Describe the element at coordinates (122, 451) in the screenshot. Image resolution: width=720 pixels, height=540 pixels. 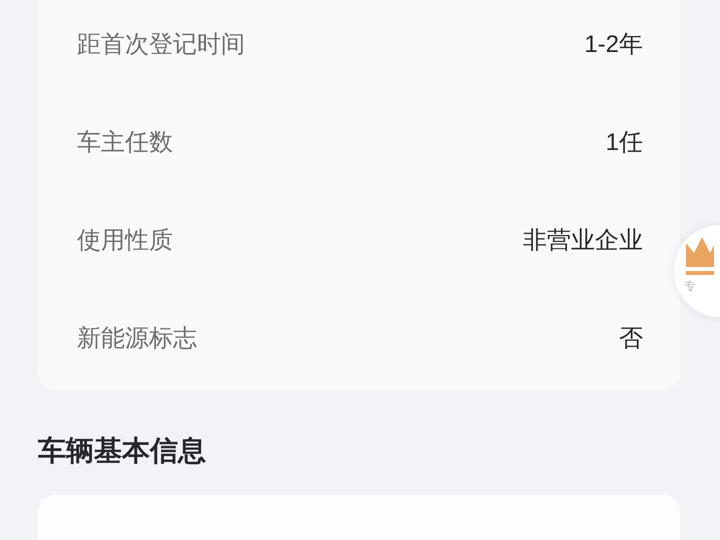
I see `section-title: 车辆基本信息` at that location.